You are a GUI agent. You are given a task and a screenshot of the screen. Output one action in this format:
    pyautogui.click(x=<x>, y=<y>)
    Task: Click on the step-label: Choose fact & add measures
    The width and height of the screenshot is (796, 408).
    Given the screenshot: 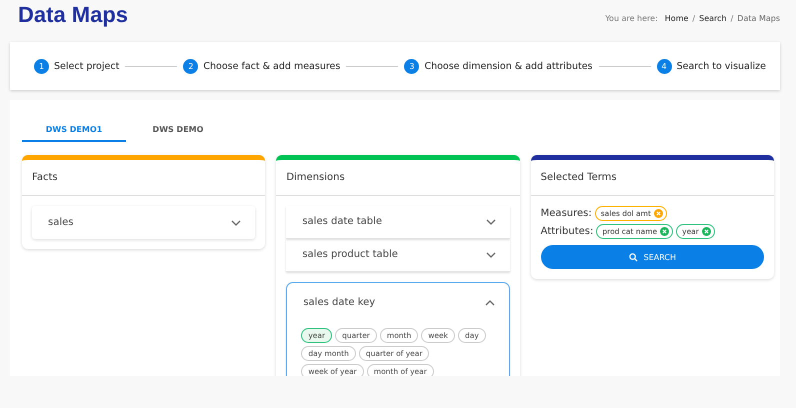 What is the action you would take?
    pyautogui.click(x=271, y=66)
    